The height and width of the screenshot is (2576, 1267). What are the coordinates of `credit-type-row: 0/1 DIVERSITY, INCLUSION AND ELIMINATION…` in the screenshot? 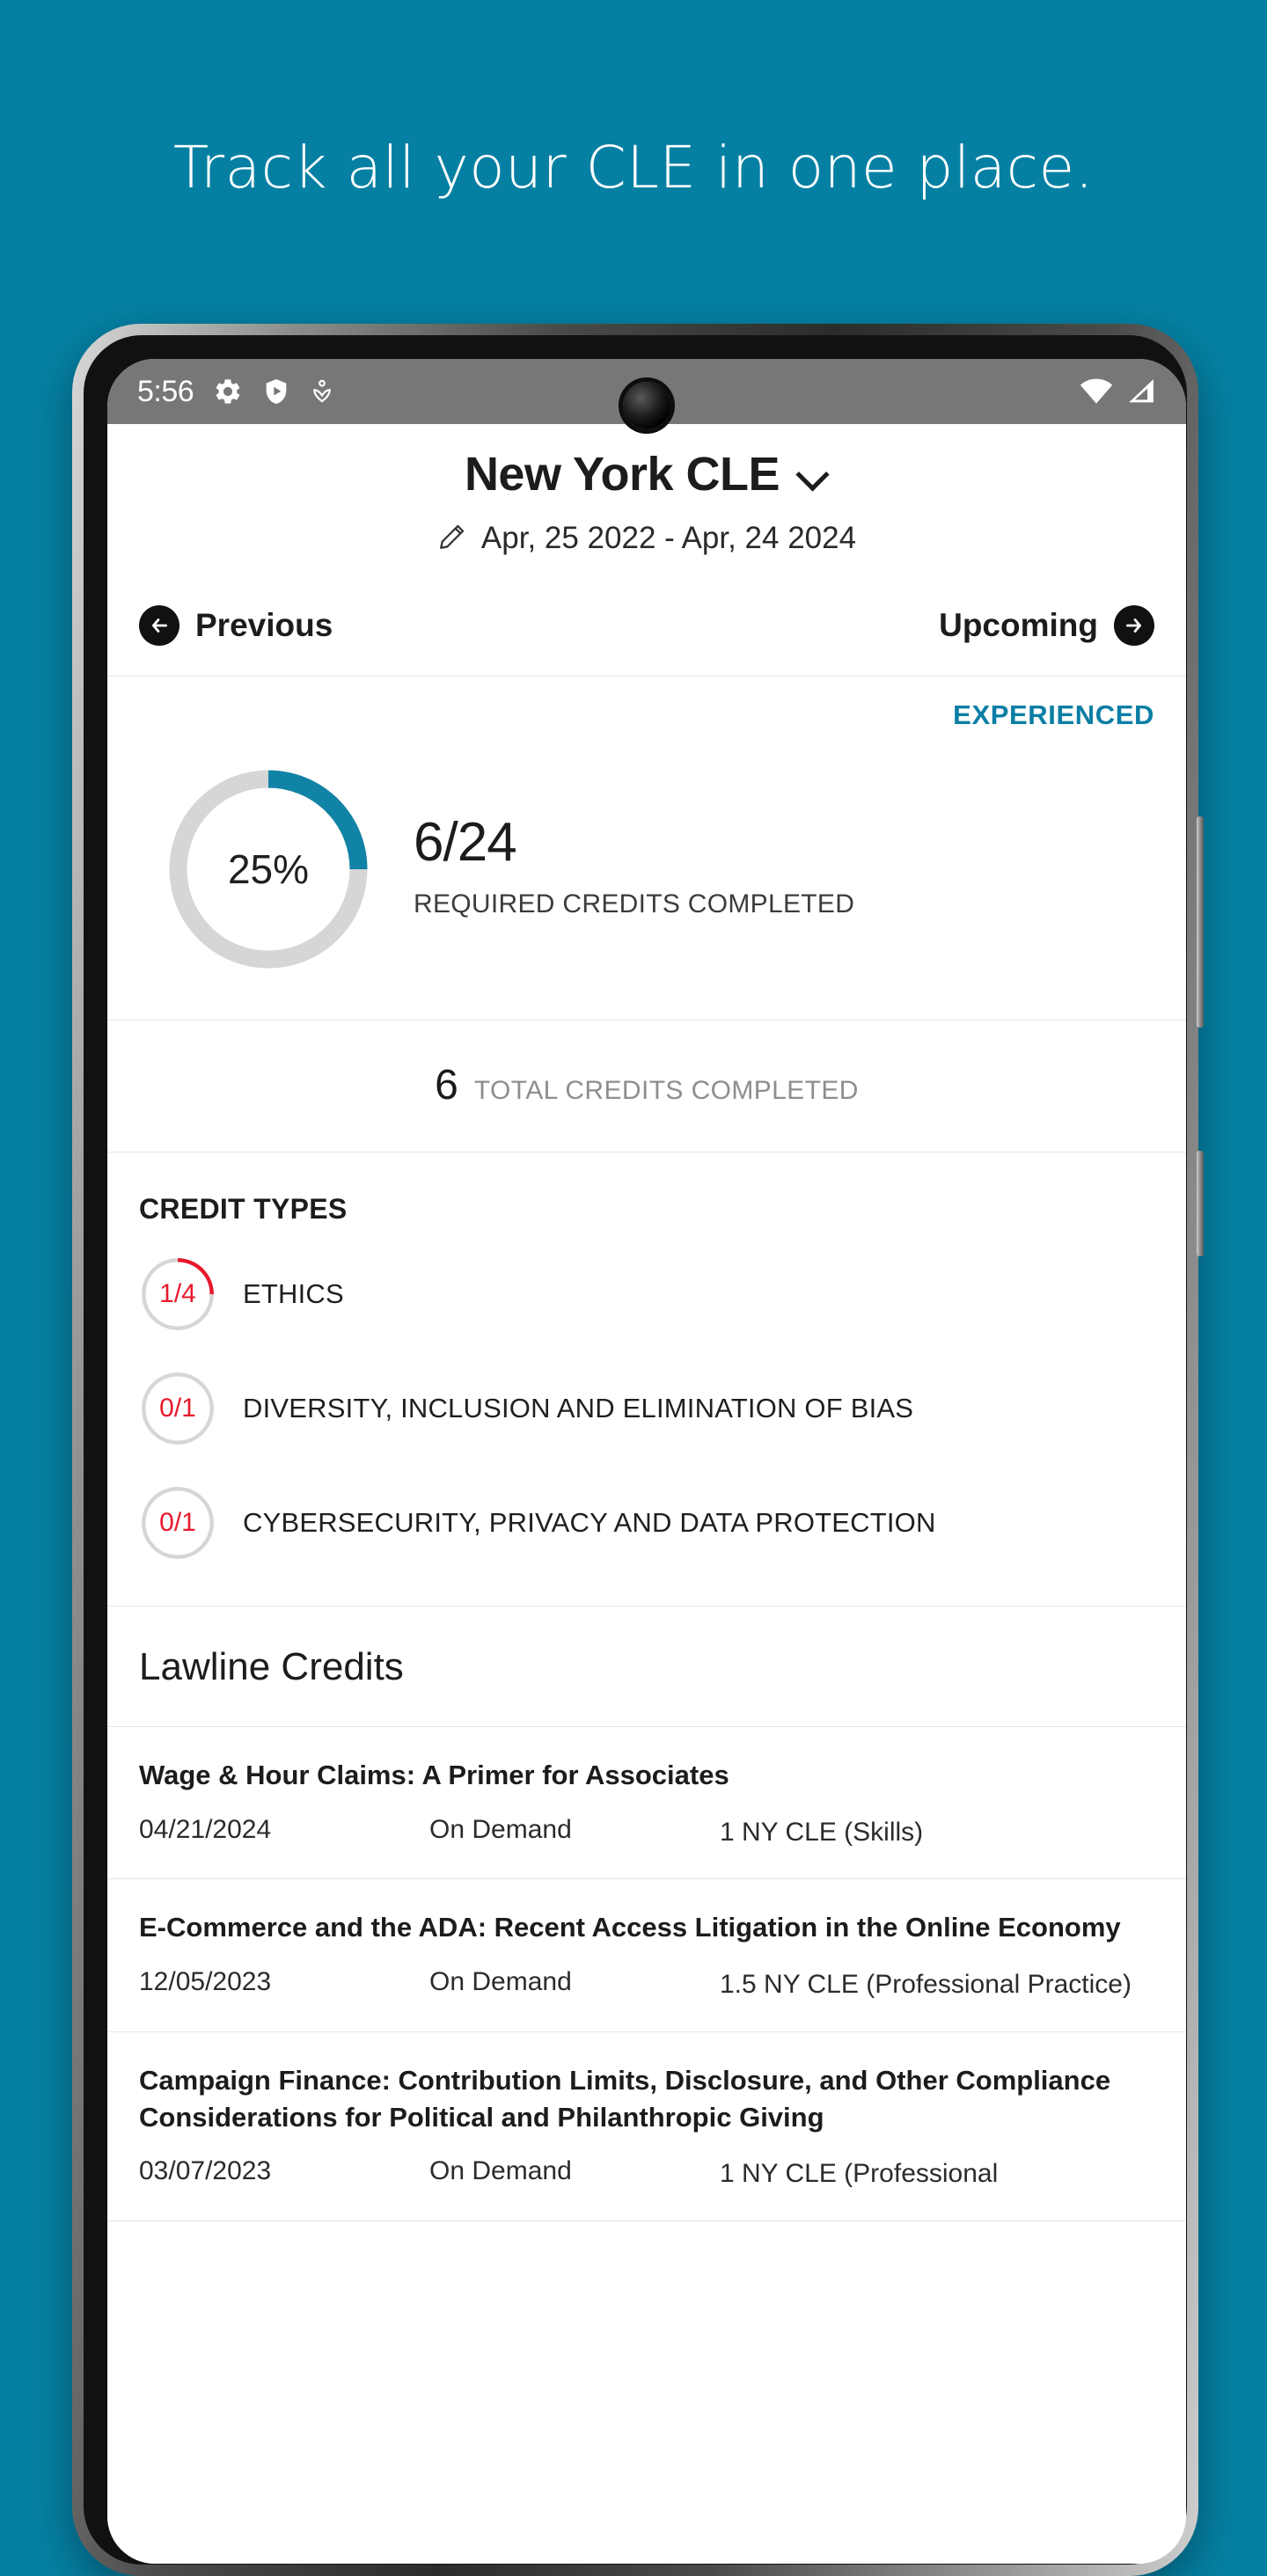 It's located at (646, 1408).